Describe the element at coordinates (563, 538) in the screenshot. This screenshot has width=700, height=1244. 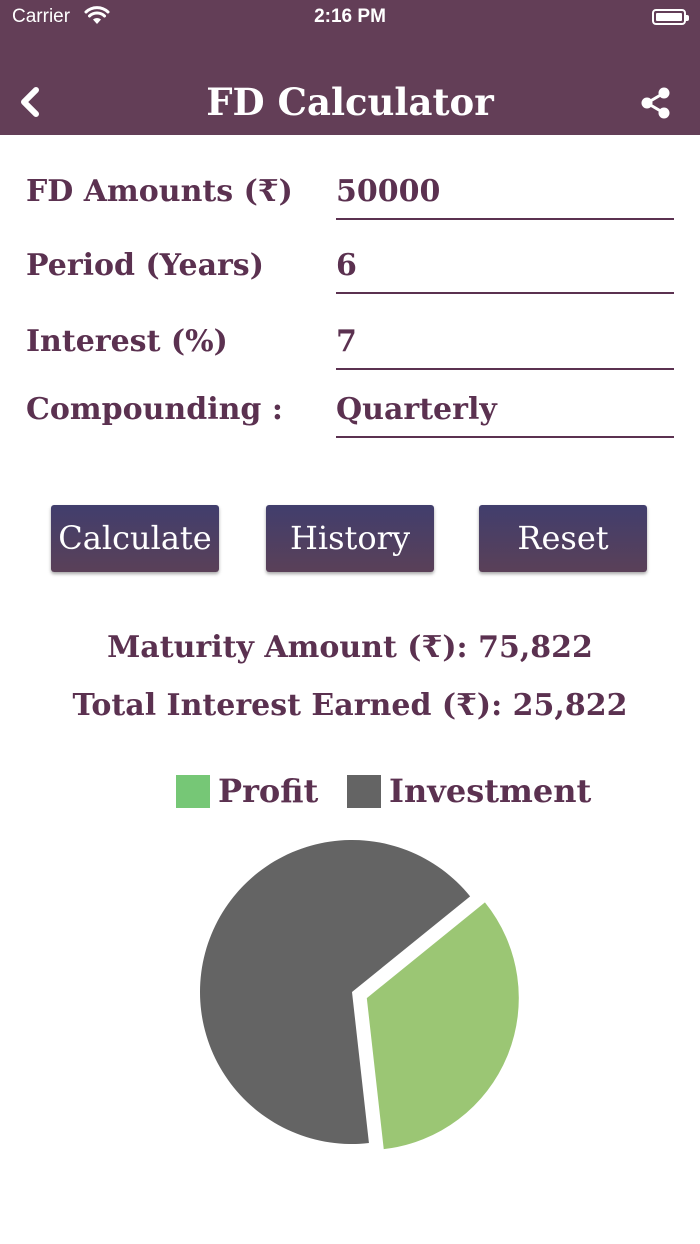
I see `reset-button: Reset` at that location.